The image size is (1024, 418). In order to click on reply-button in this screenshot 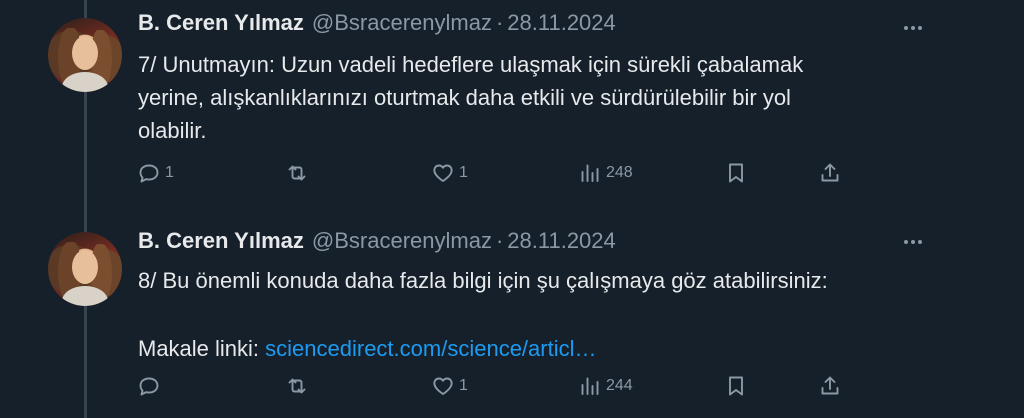, I will do `click(151, 386)`.